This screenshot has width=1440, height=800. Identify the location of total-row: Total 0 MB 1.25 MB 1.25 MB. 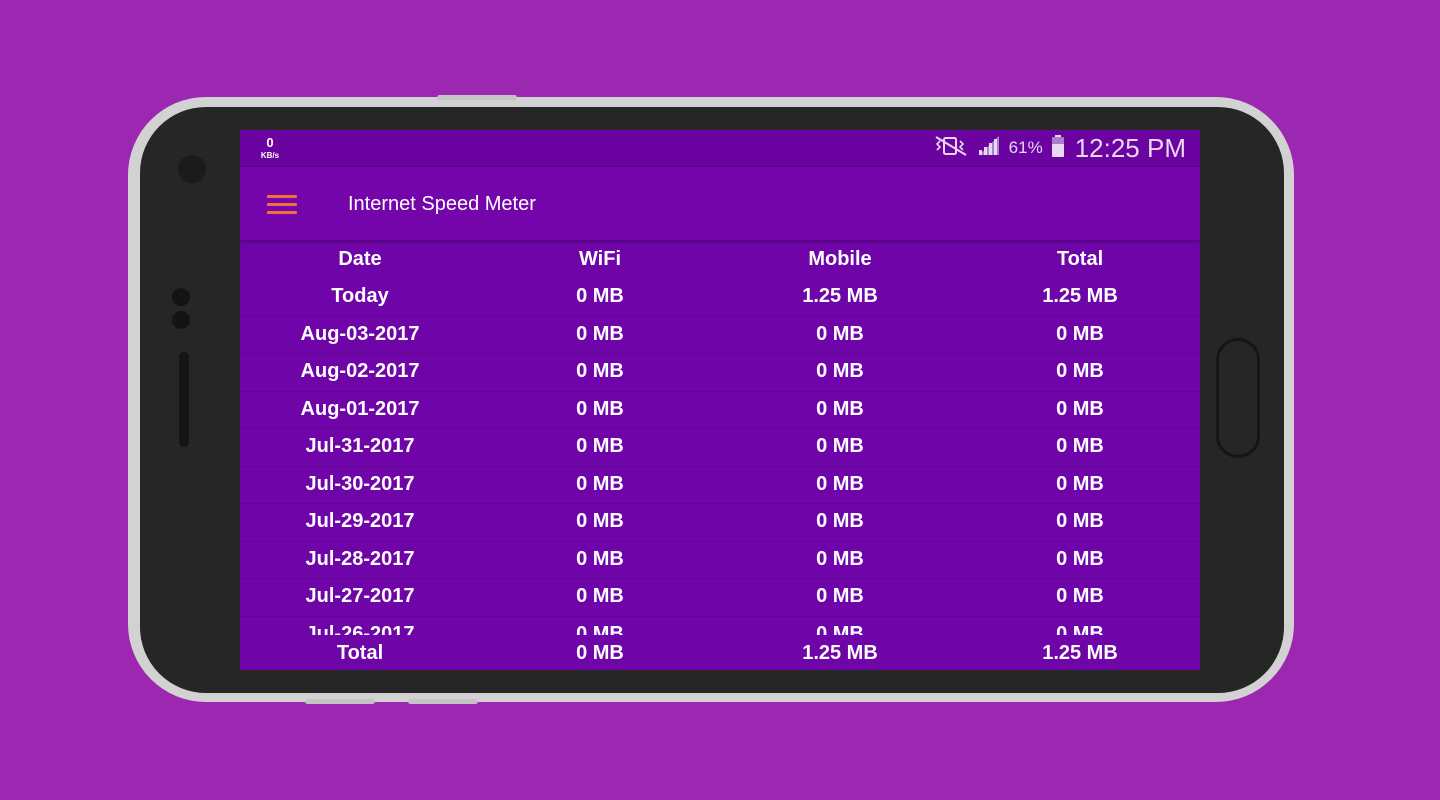
(720, 656).